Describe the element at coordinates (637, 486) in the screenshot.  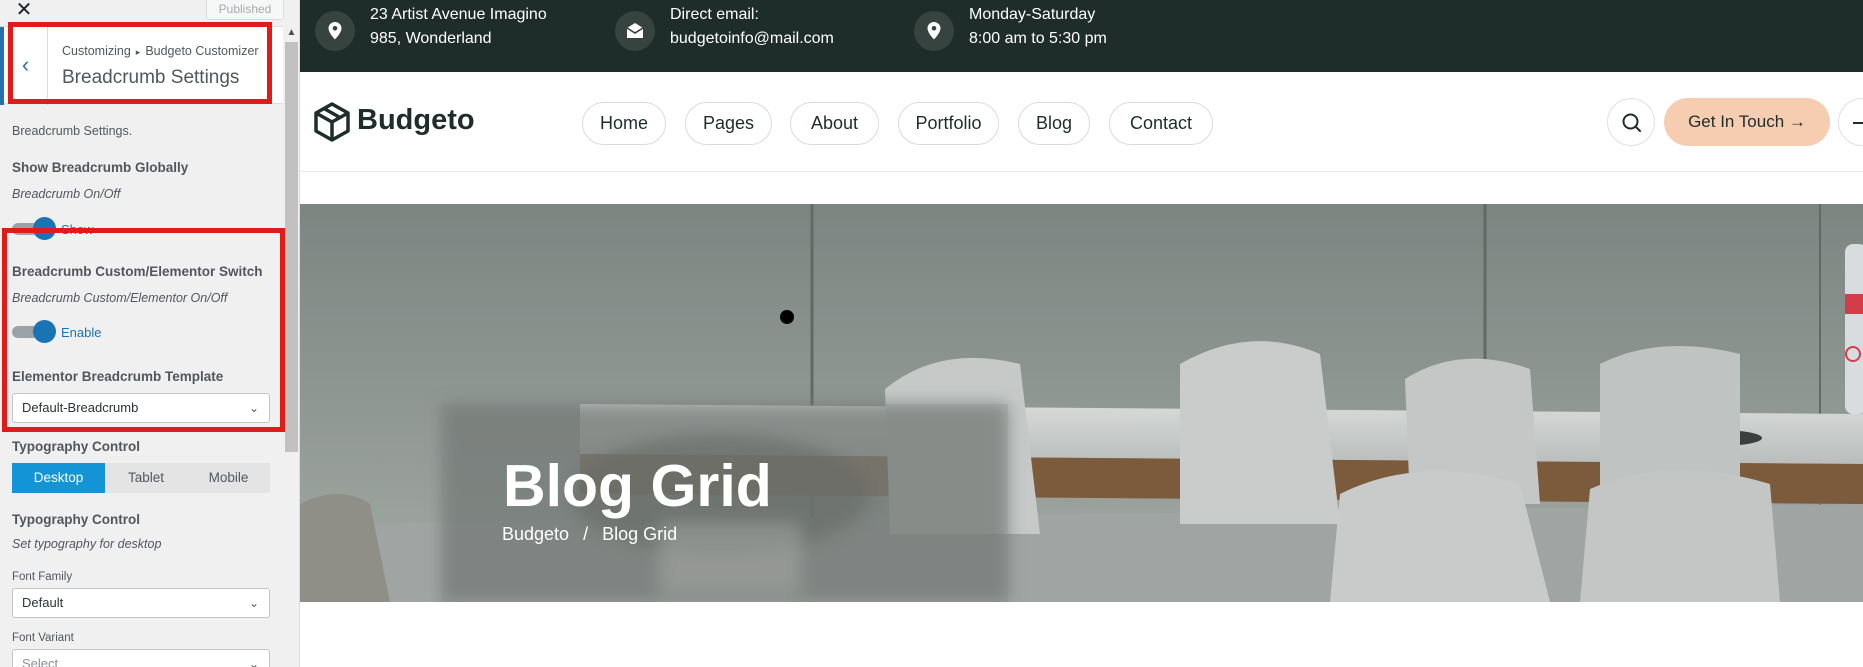
I see `page-title: Blog Grid` at that location.